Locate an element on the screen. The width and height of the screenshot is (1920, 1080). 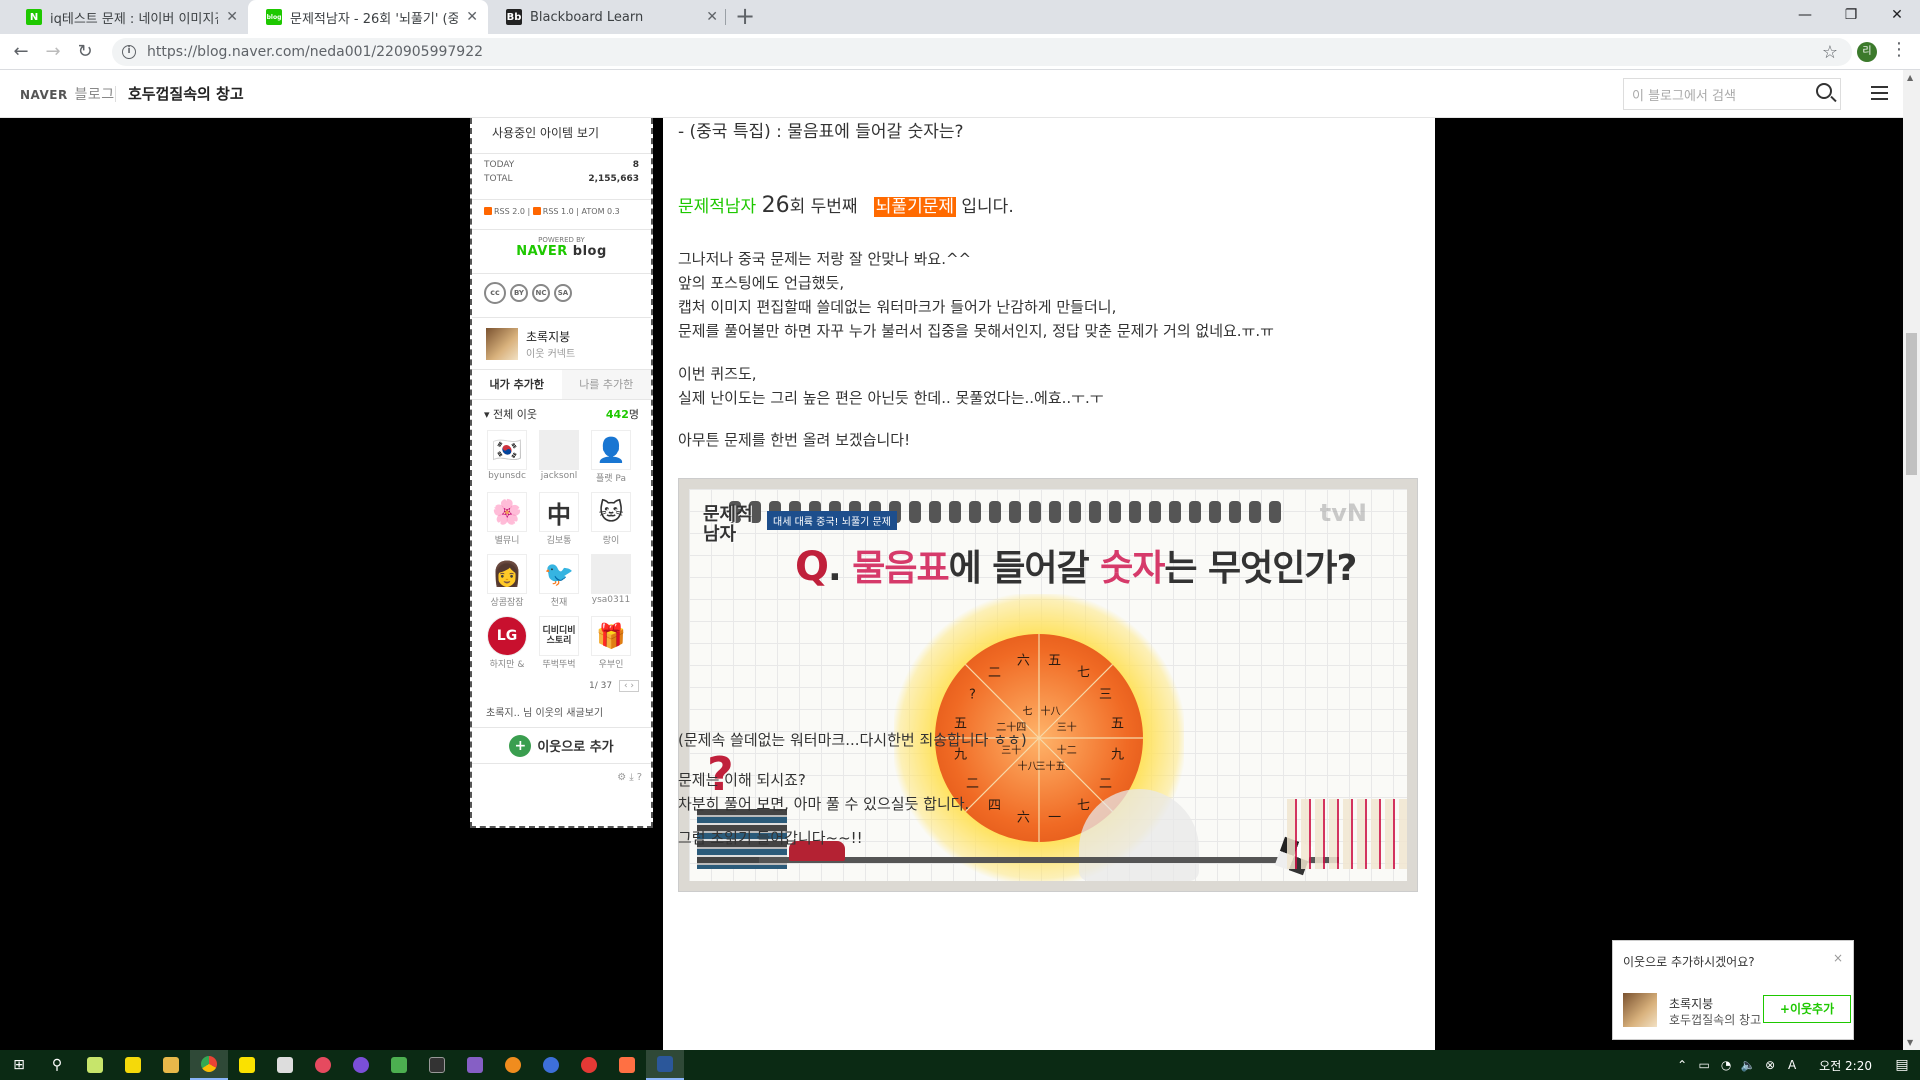
media-icon is located at coordinates (437, 1065).